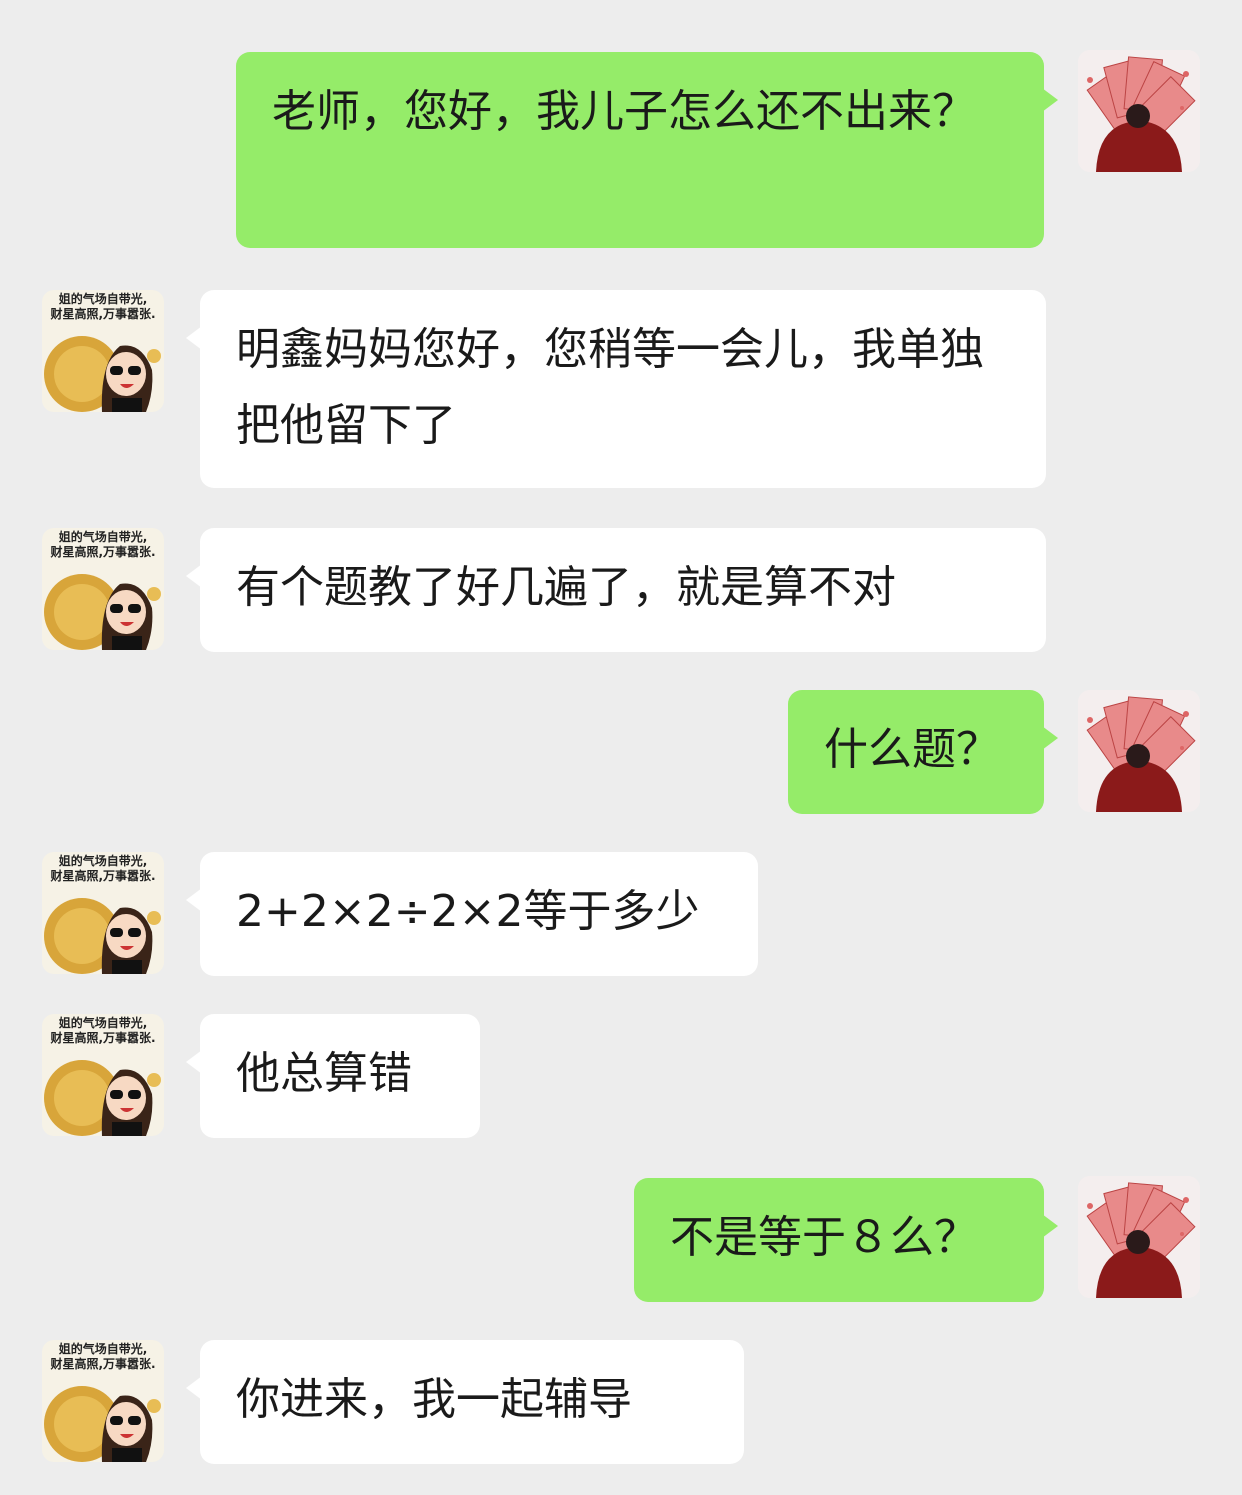 Image resolution: width=1242 pixels, height=1495 pixels. Describe the element at coordinates (465, 1402) in the screenshot. I see `message-bubble-incoming: 你进来，我一起辅导` at that location.